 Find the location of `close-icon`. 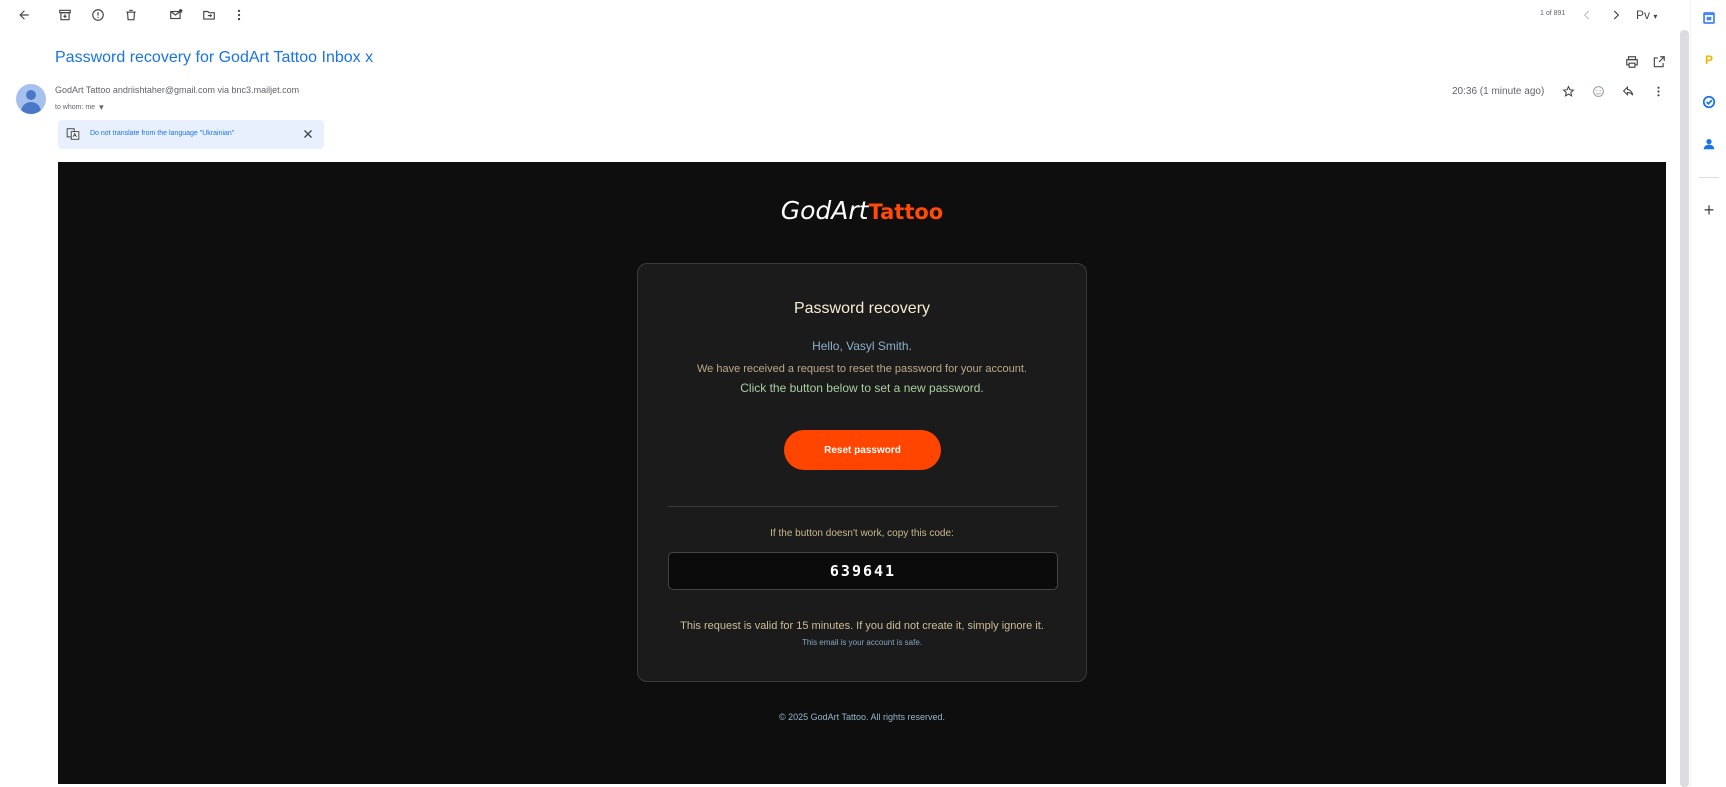

close-icon is located at coordinates (308, 134).